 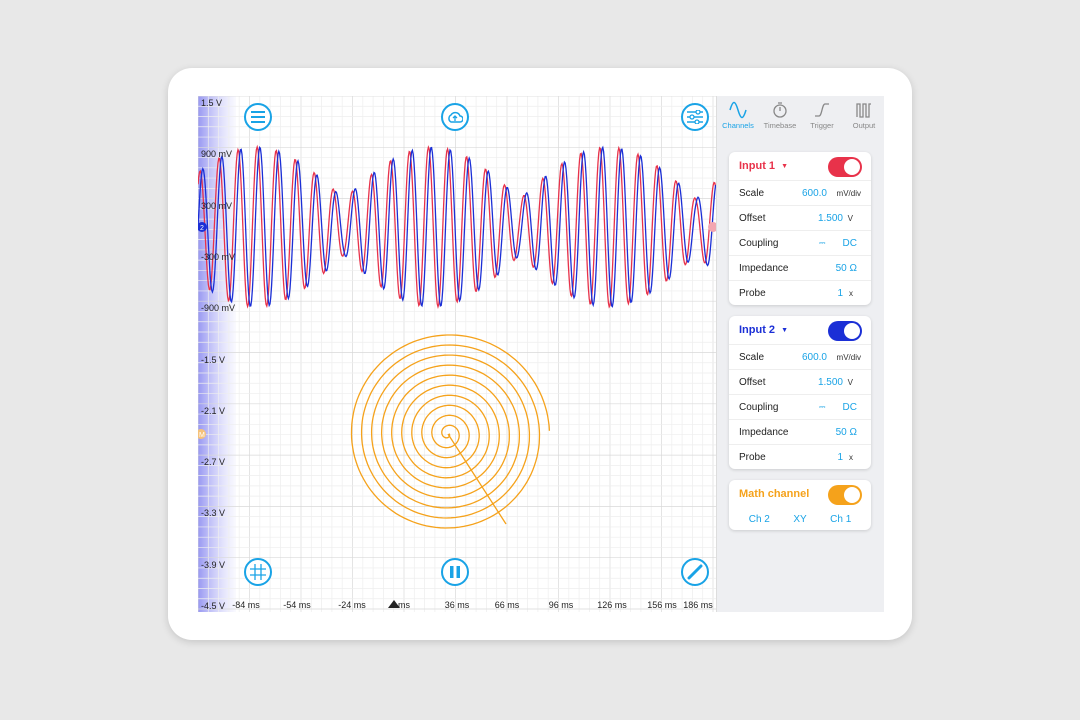 I want to click on measure-icon, so click(x=695, y=572).